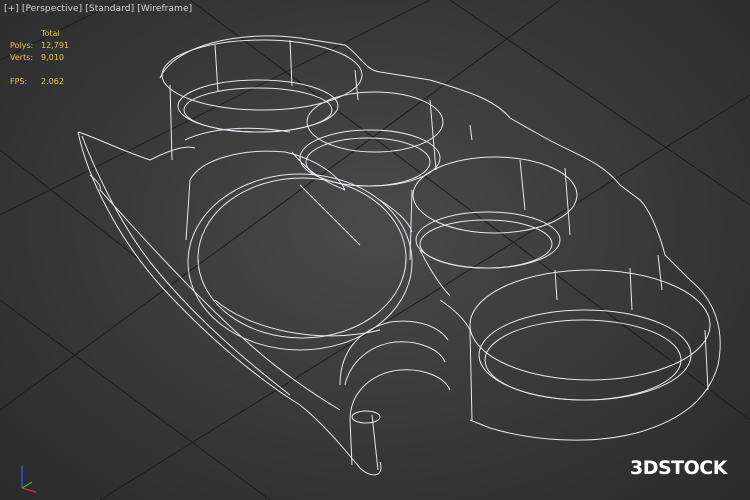 Image resolution: width=750 pixels, height=500 pixels. Describe the element at coordinates (29, 479) in the screenshot. I see `axis-tripod-icon` at that location.